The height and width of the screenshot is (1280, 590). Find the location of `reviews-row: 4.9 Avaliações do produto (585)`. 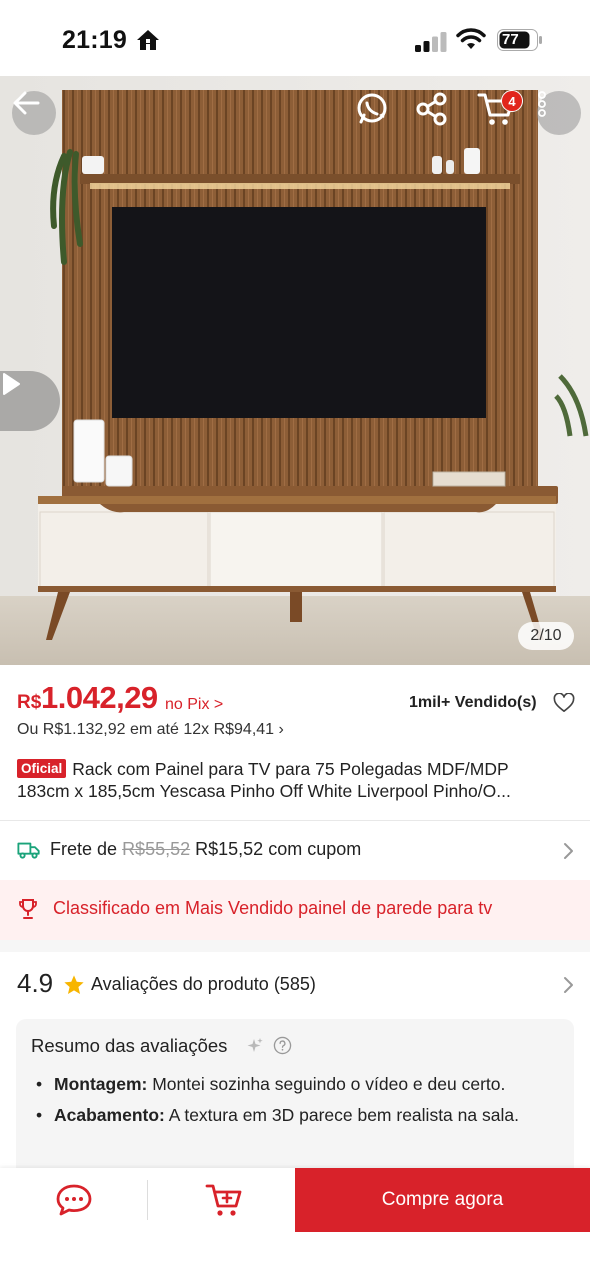

reviews-row: 4.9 Avaliações do produto (585) is located at coordinates (297, 984).